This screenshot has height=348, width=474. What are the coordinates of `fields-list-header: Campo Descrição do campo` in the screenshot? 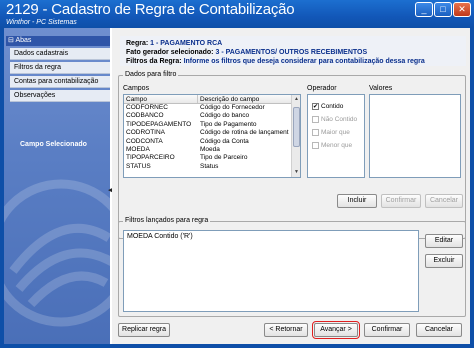 It's located at (212, 99).